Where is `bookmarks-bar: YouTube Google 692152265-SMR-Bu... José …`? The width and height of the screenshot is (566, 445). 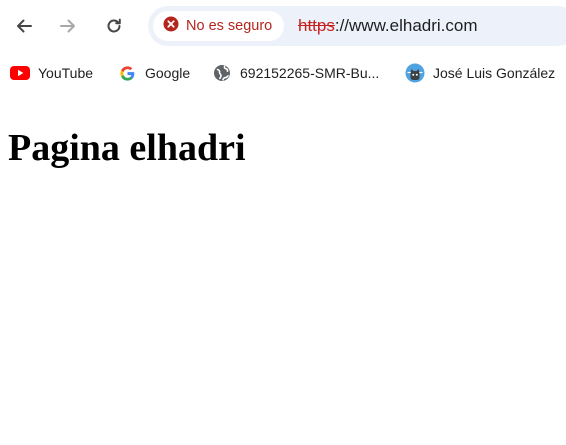
bookmarks-bar: YouTube Google 692152265-SMR-Bu... José … is located at coordinates (283, 73).